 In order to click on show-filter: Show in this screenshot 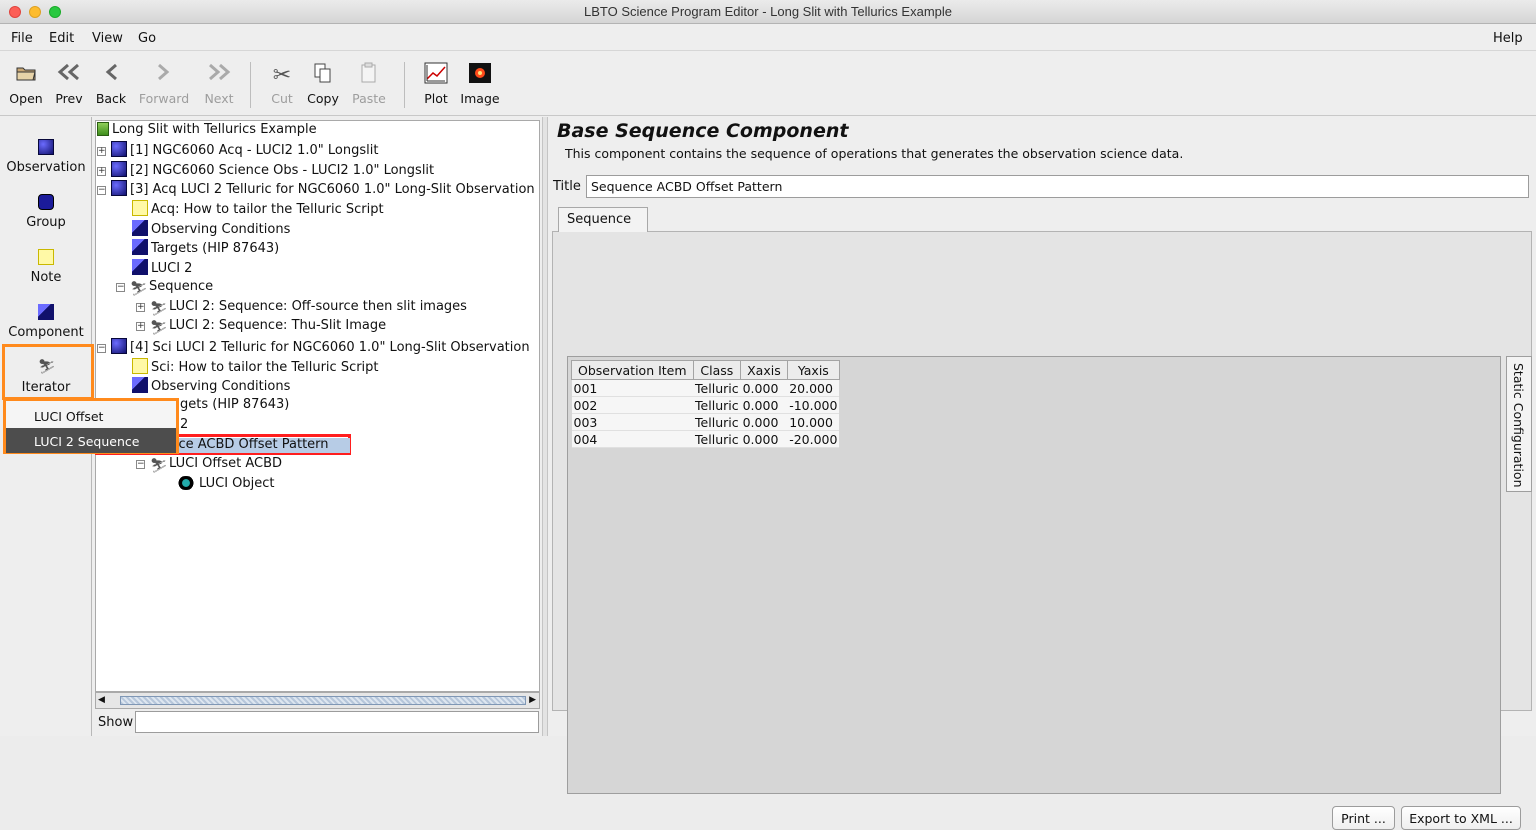, I will do `click(317, 722)`.